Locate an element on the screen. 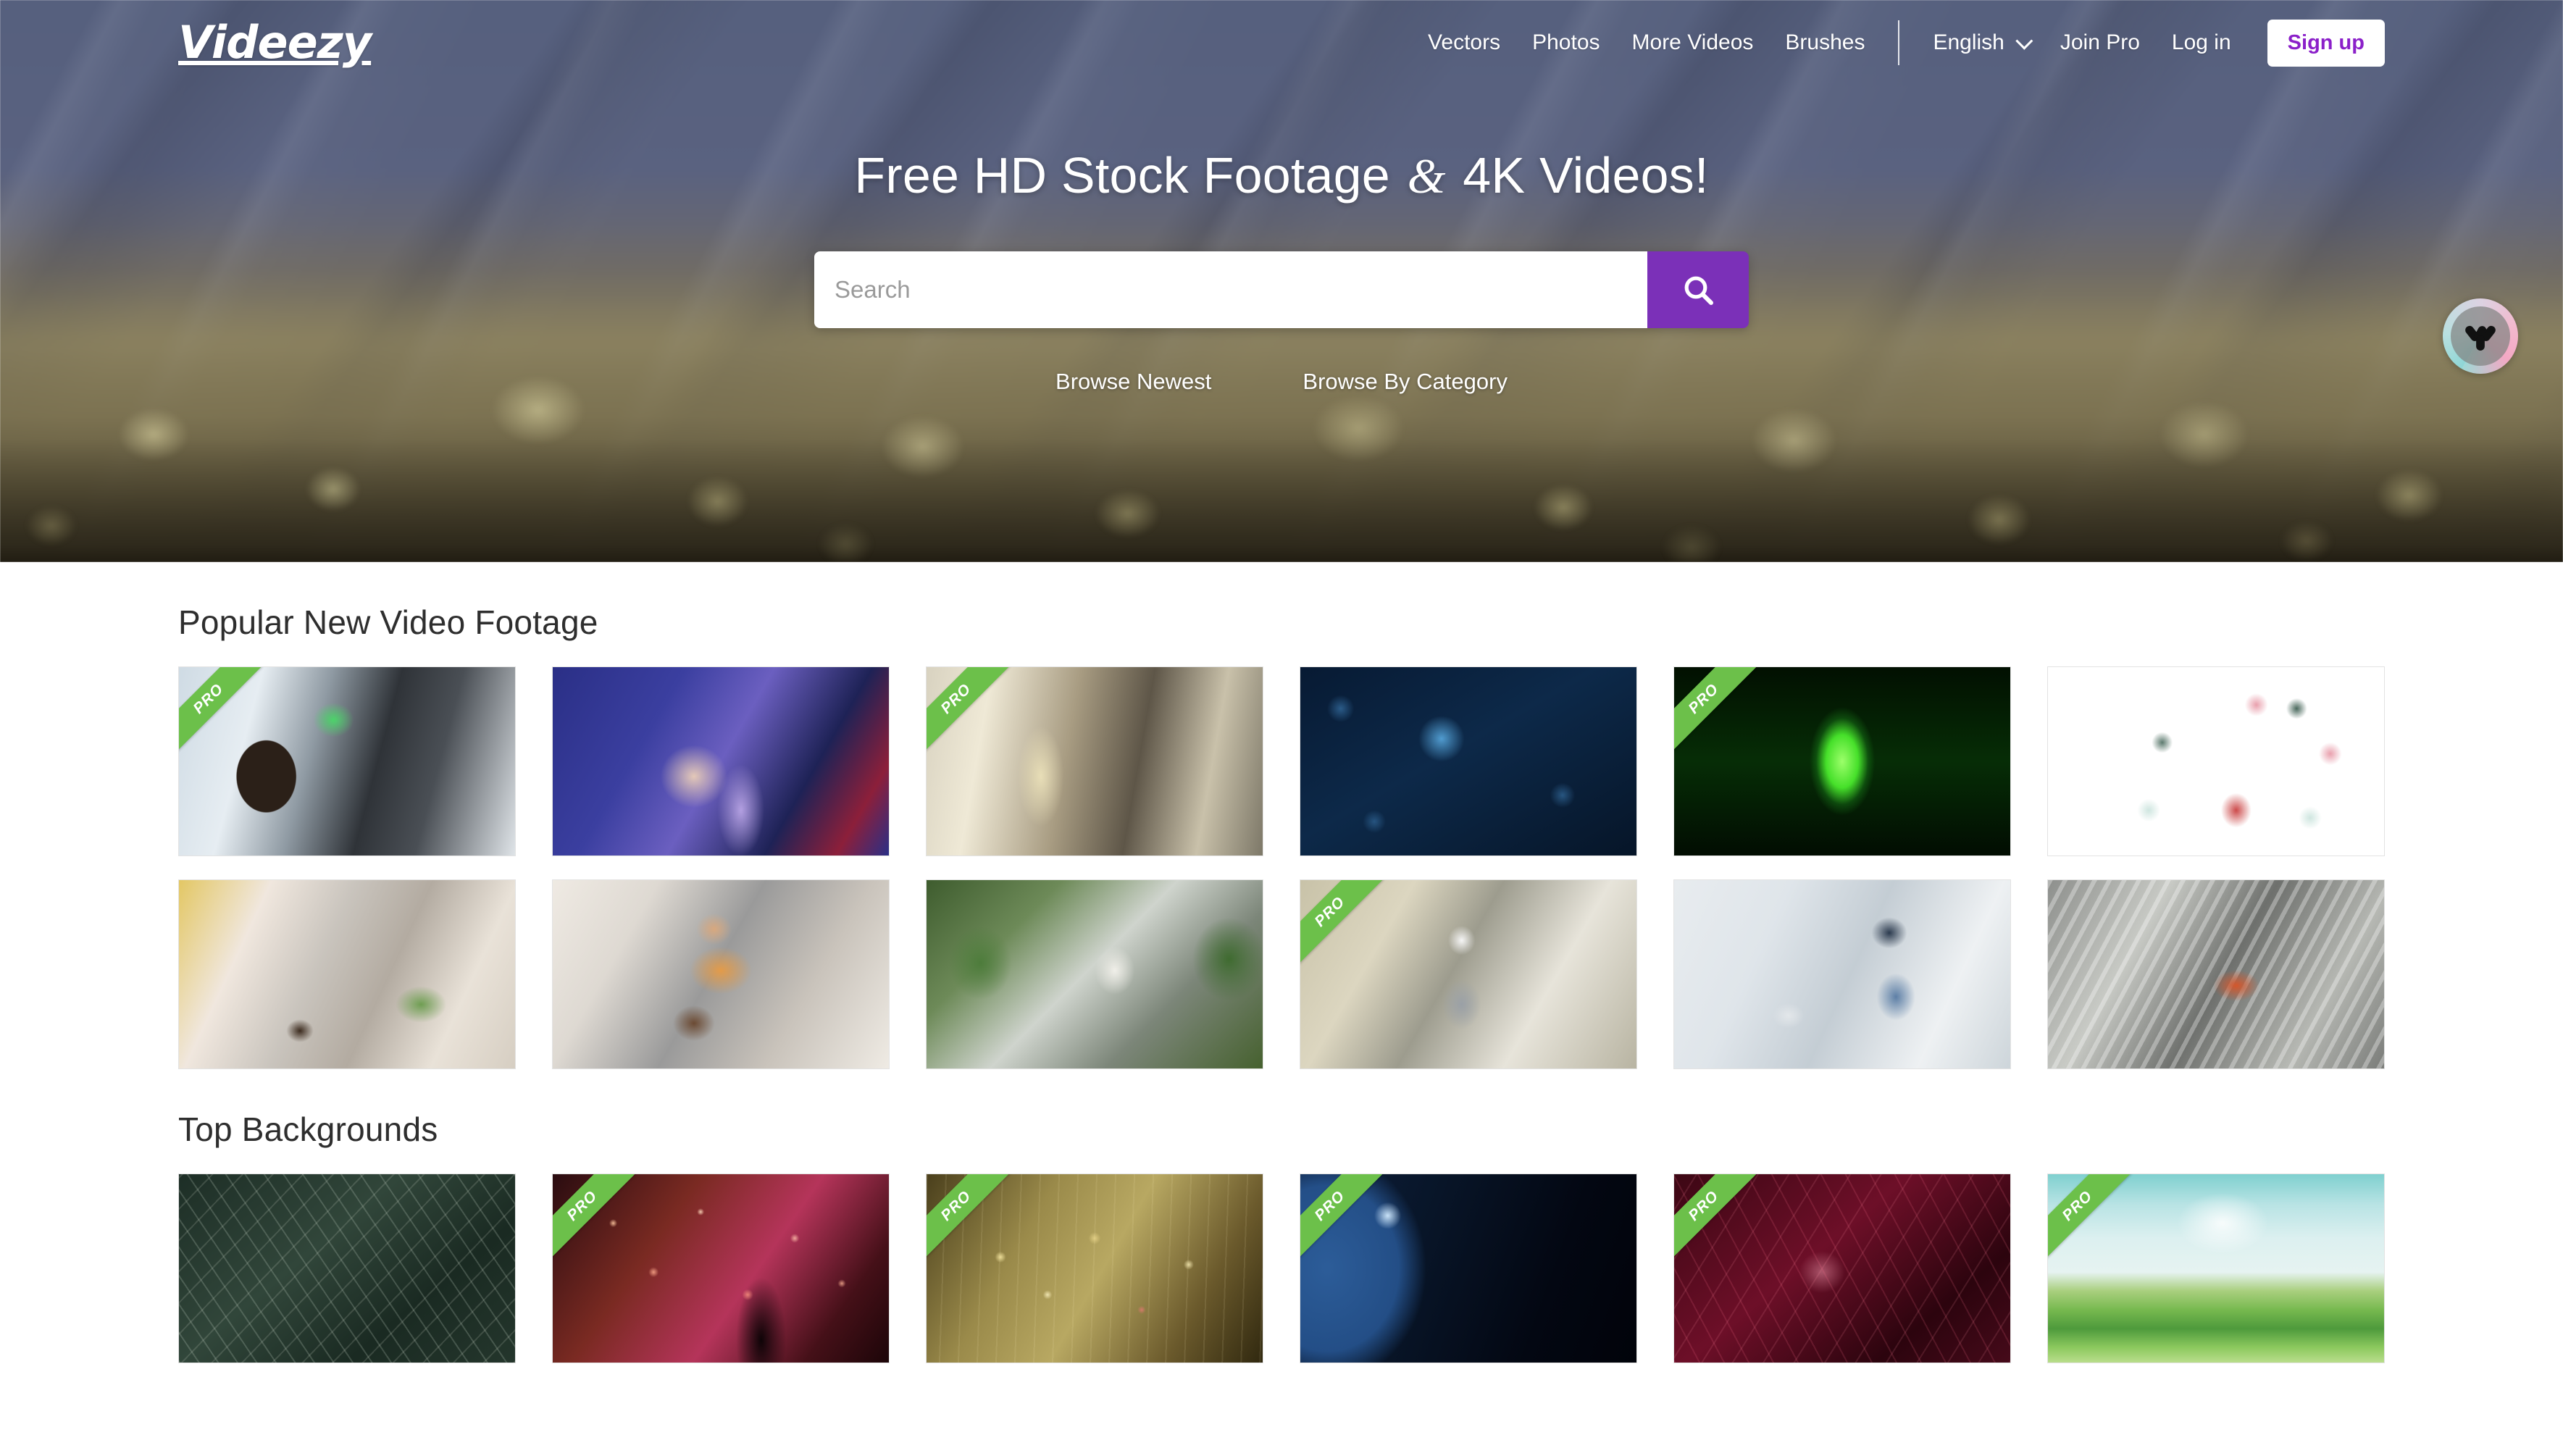 This screenshot has height=1456, width=2563. search-input is located at coordinates (1230, 289).